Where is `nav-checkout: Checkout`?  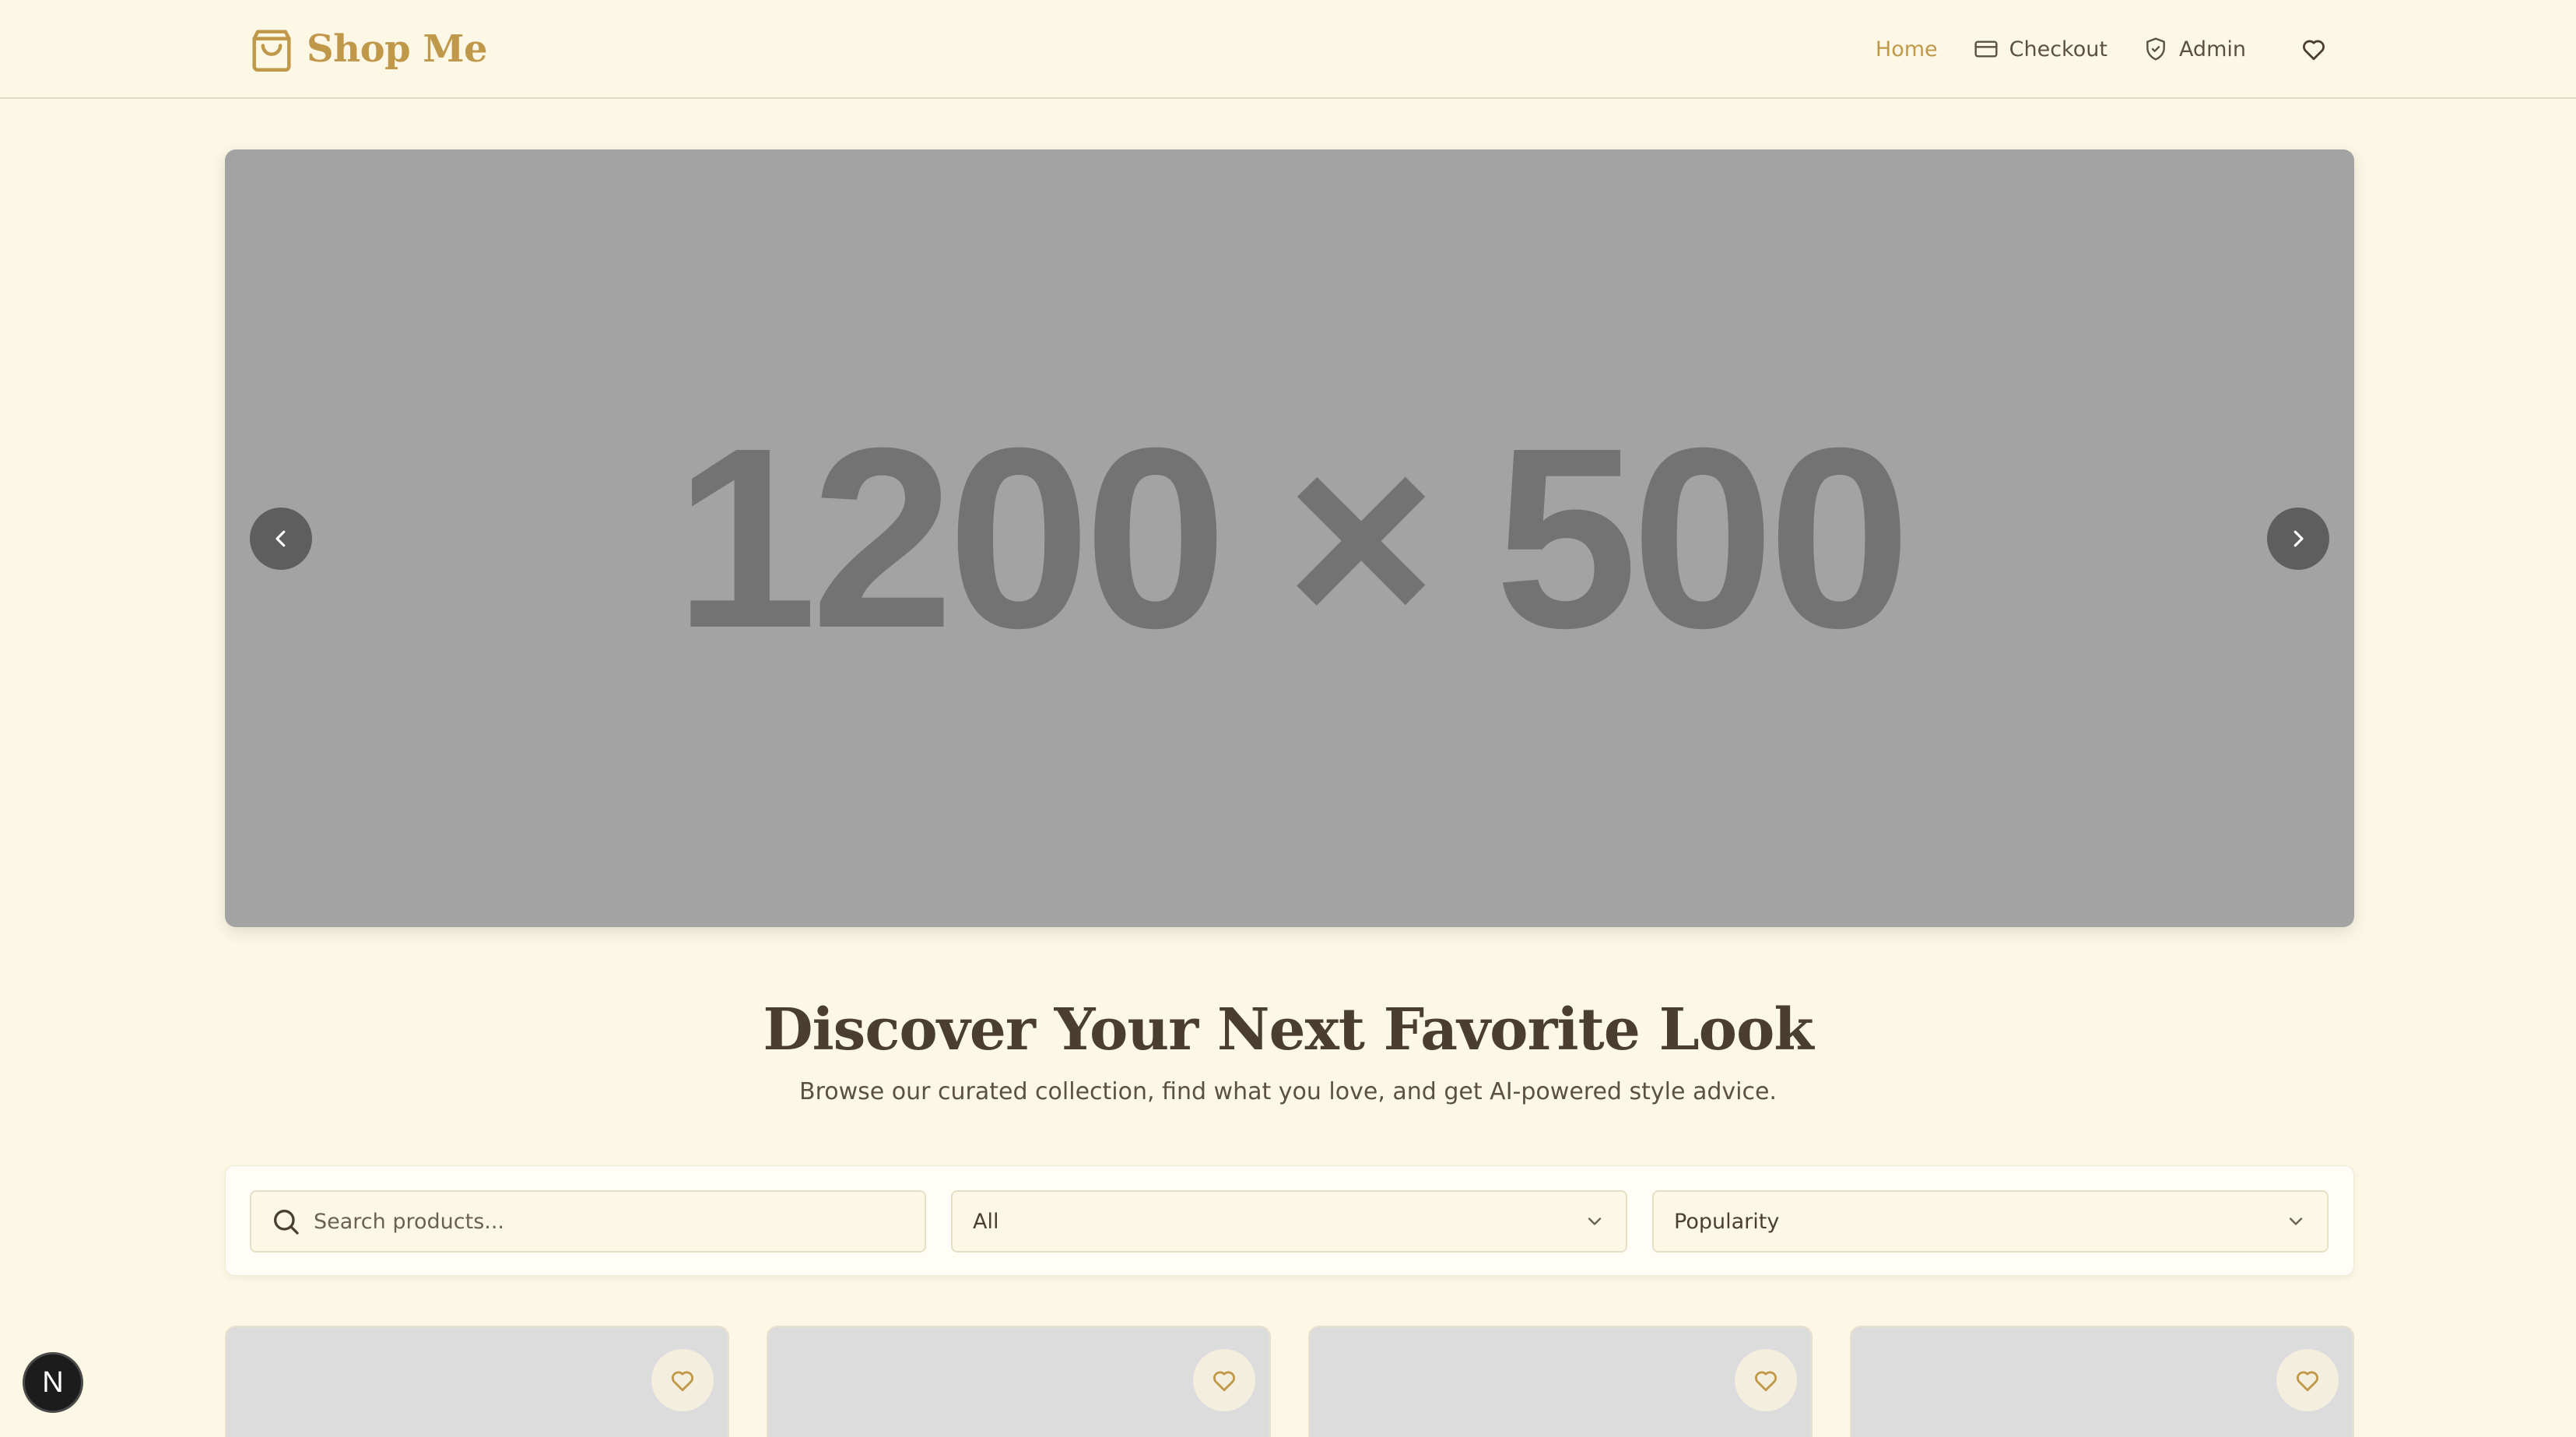 nav-checkout: Checkout is located at coordinates (2041, 49).